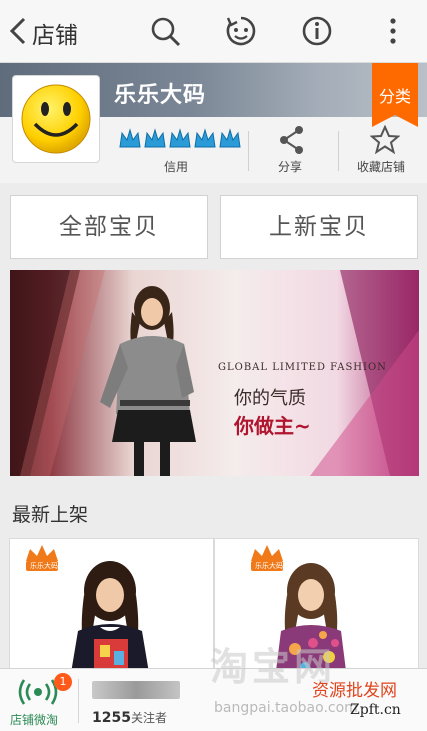 The image size is (427, 731). I want to click on new-items-button: 上新宝贝, so click(319, 227).